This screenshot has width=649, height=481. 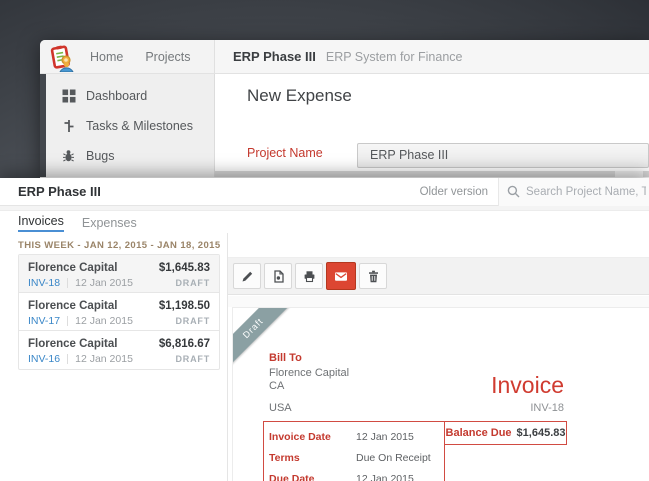 I want to click on sidebar-item-tasks-milestones: Tasks & Milestones, so click(x=130, y=126).